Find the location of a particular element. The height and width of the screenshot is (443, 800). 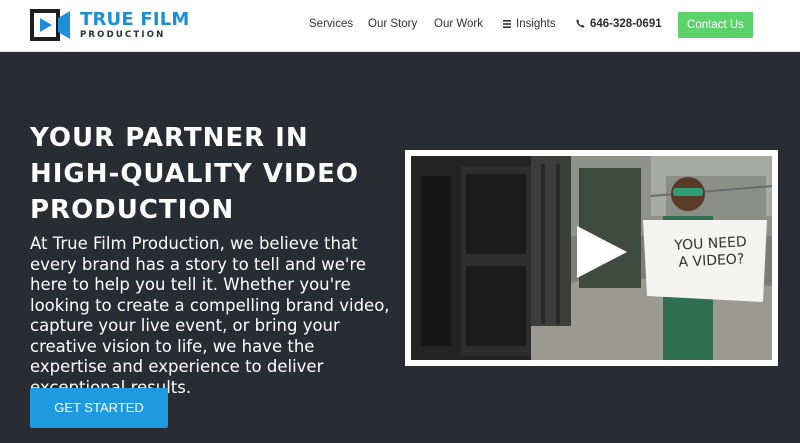

phone-number: 646-328-0691 is located at coordinates (626, 24).